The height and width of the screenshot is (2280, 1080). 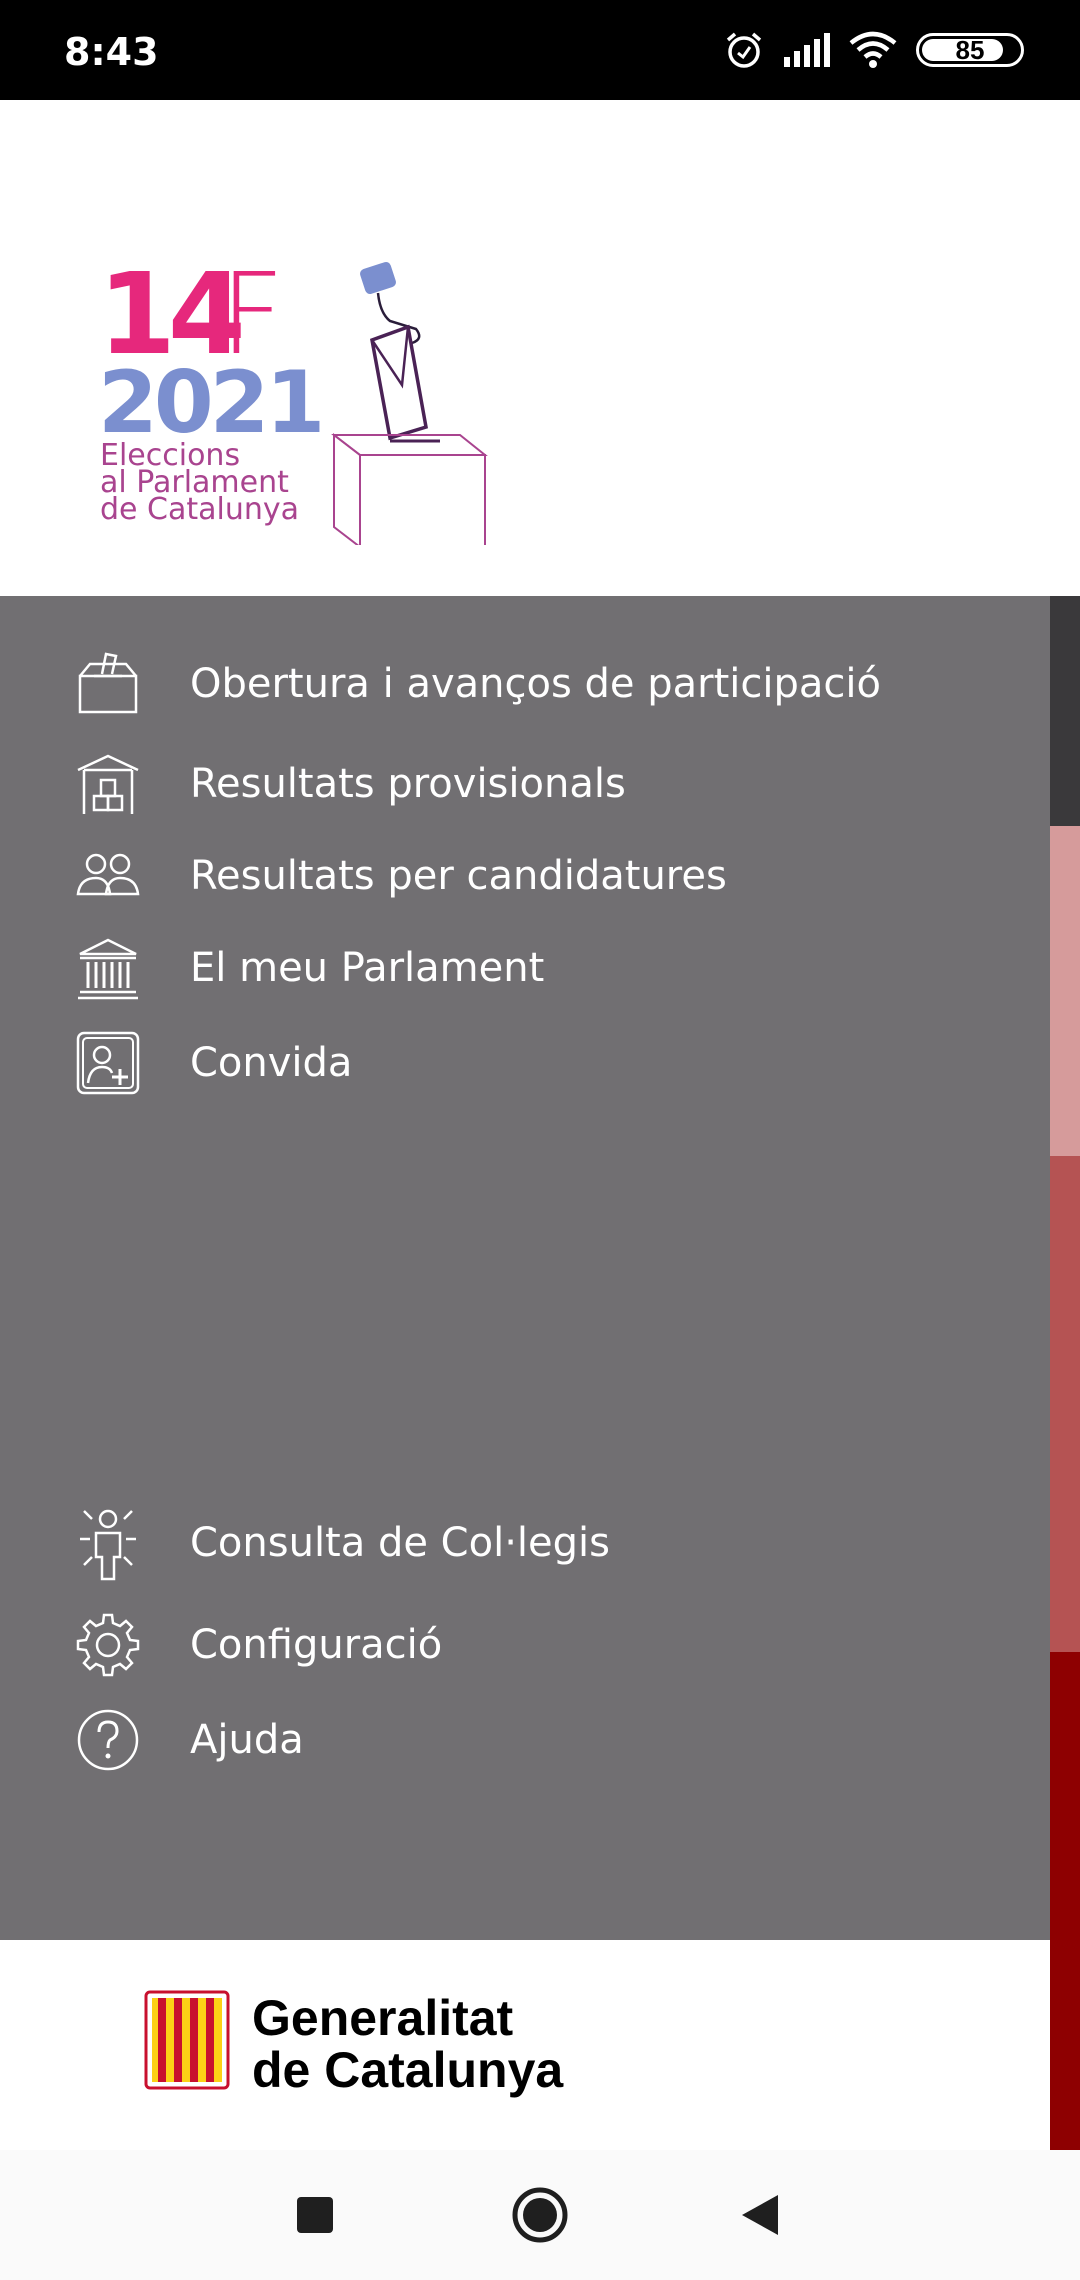 What do you see at coordinates (111, 52) in the screenshot?
I see `status-time: 8:43` at bounding box center [111, 52].